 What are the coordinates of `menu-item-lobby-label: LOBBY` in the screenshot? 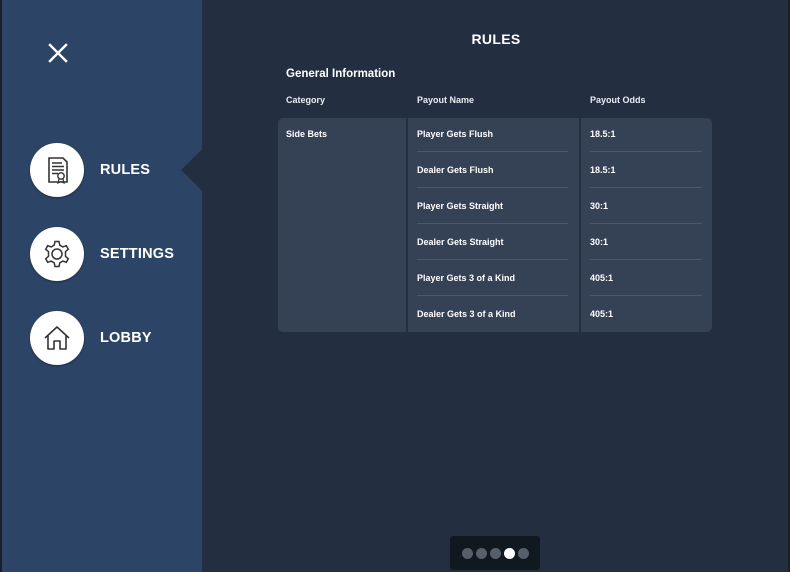 It's located at (126, 338).